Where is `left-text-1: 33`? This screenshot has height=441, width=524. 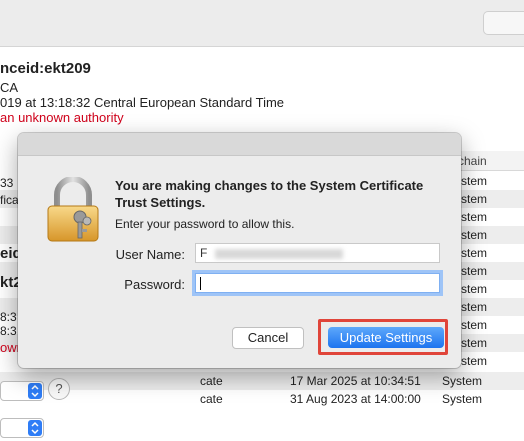 left-text-1: 33 is located at coordinates (7, 183).